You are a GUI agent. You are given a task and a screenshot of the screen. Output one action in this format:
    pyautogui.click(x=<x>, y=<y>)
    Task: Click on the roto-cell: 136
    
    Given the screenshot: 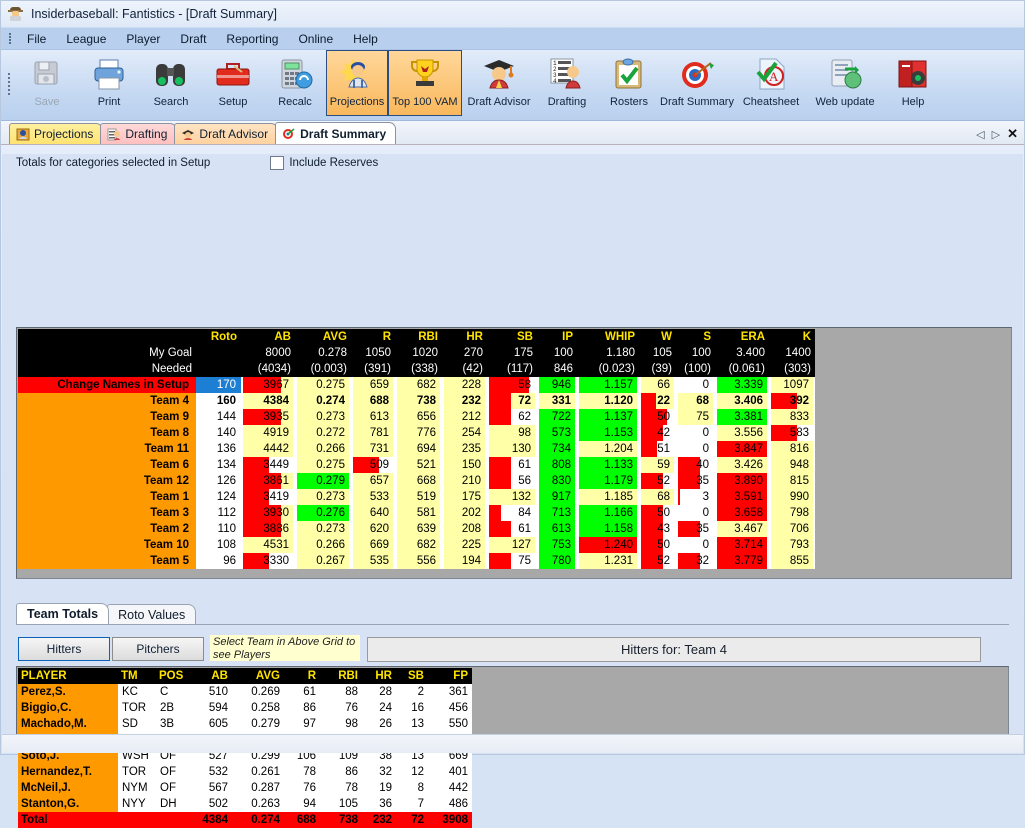 What is the action you would take?
    pyautogui.click(x=218, y=449)
    